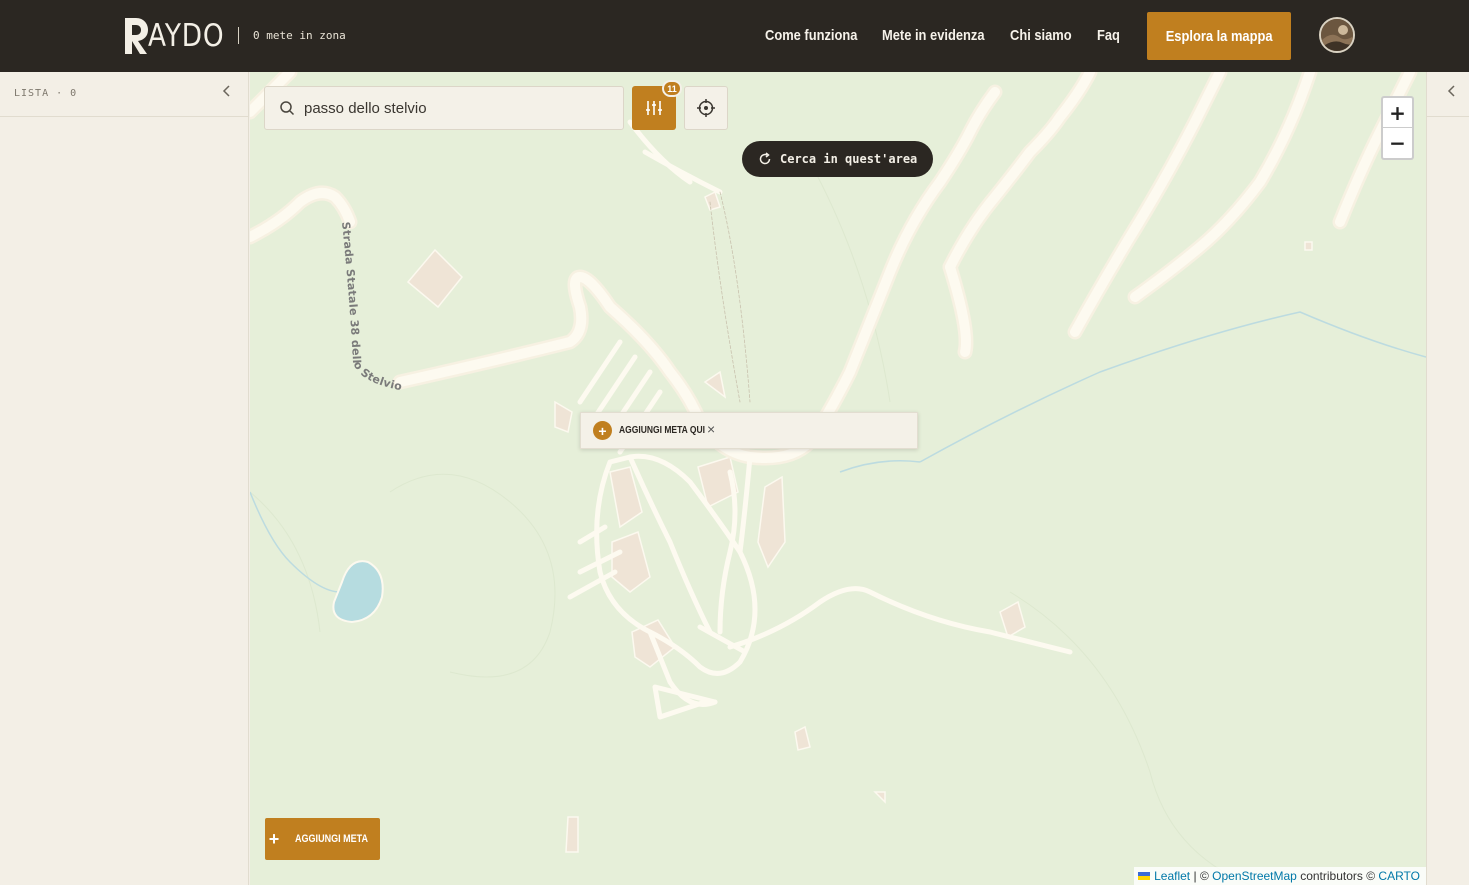 Image resolution: width=1469 pixels, height=885 pixels. What do you see at coordinates (1447, 478) in the screenshot?
I see `detail-panel` at bounding box center [1447, 478].